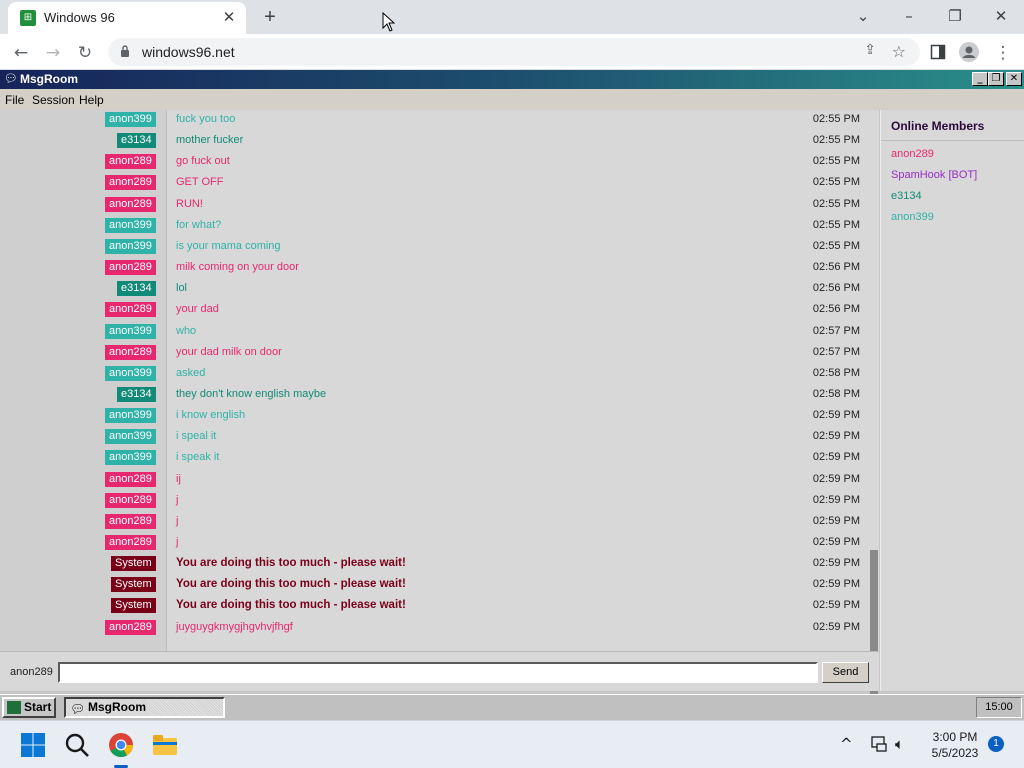 Image resolution: width=1024 pixels, height=768 pixels. I want to click on message-text: i speak it, so click(198, 457).